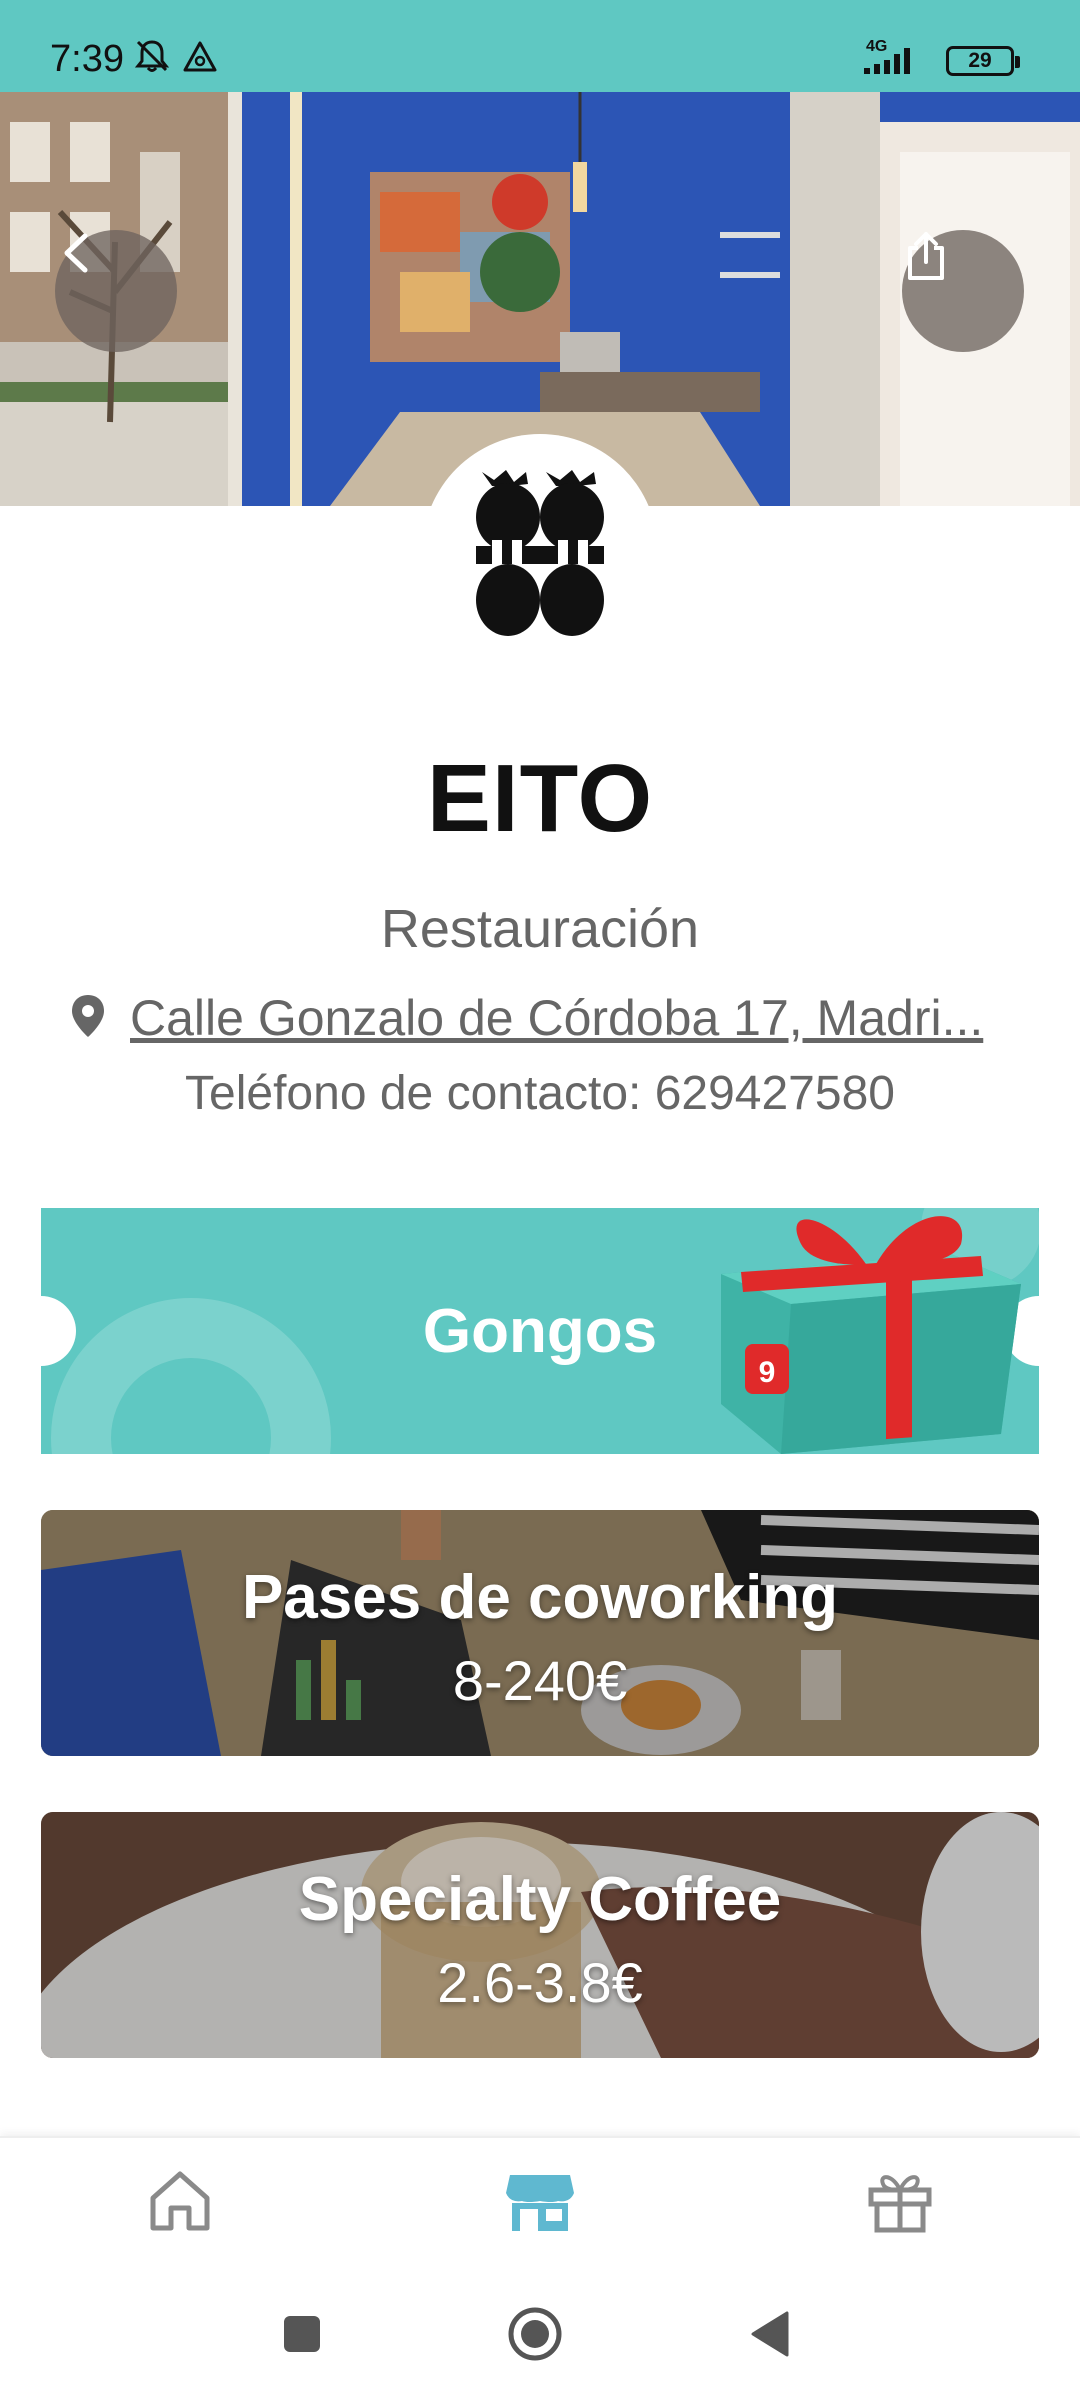 This screenshot has width=1080, height=2400. What do you see at coordinates (540, 1597) in the screenshot?
I see `coworking-title: Pases de coworking` at bounding box center [540, 1597].